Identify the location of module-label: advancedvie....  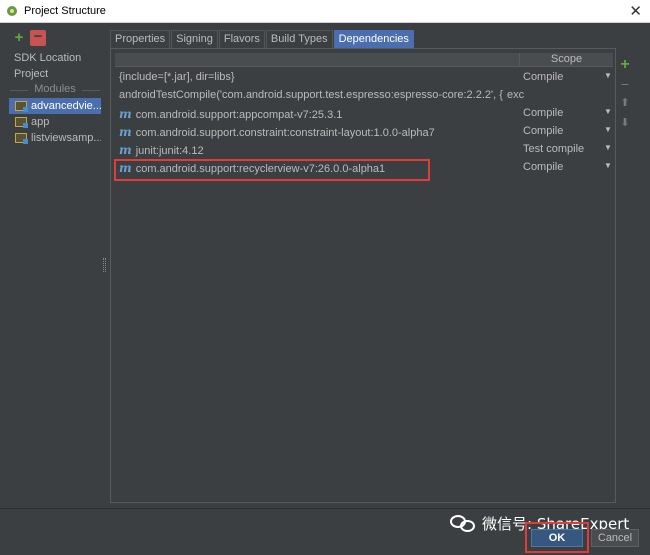
(66, 106).